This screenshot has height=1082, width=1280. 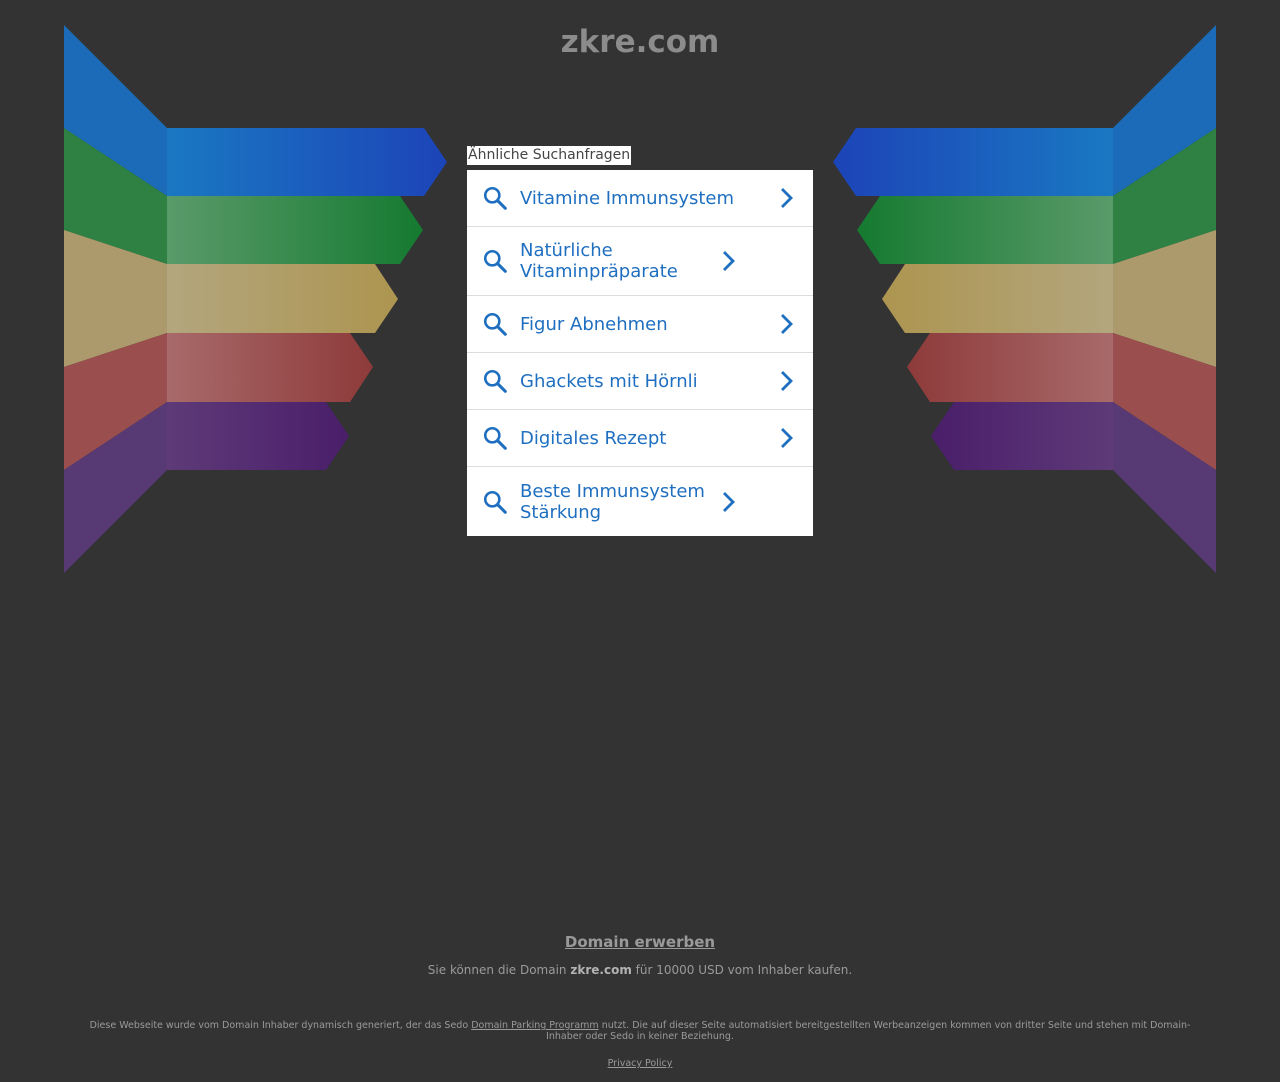 I want to click on related-search-item: Natürliche Vitaminpräparate, so click(x=640, y=261).